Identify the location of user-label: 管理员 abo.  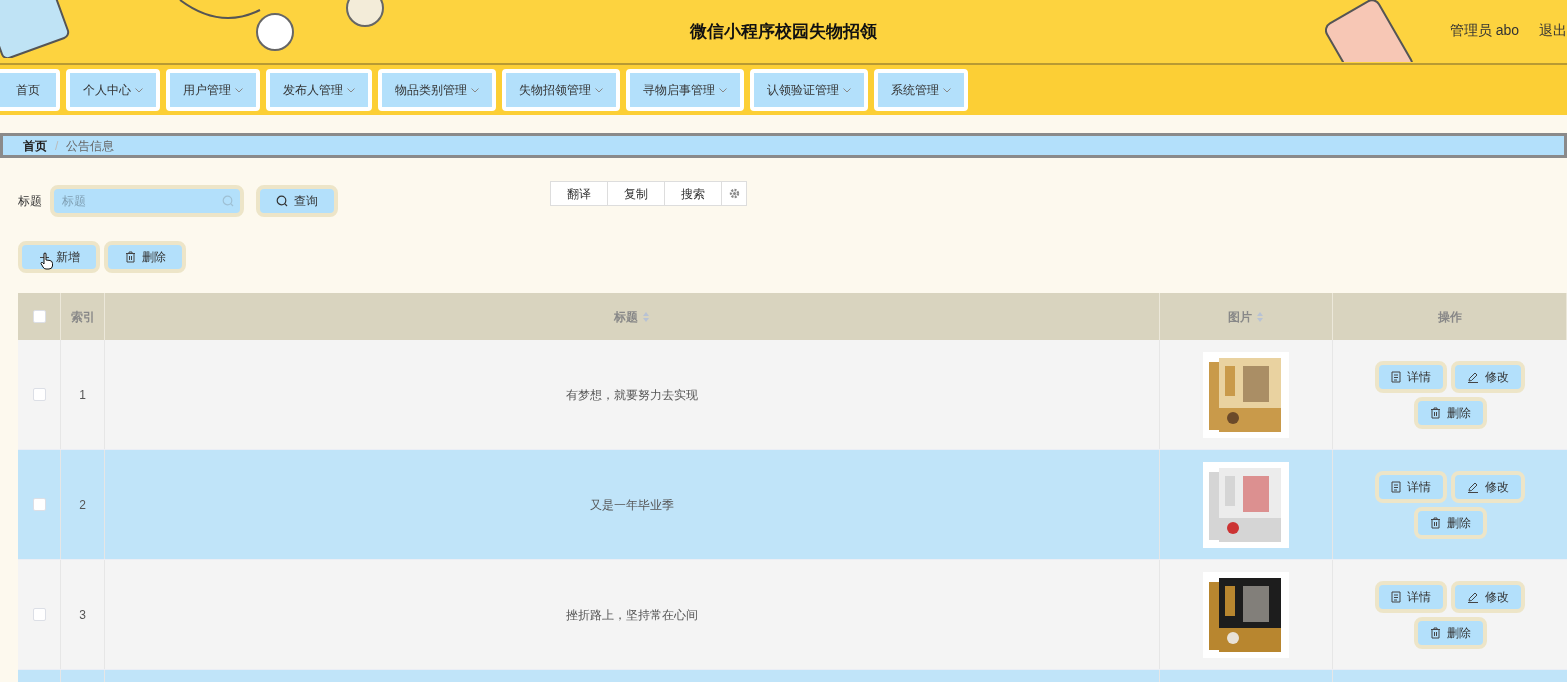
(1484, 30).